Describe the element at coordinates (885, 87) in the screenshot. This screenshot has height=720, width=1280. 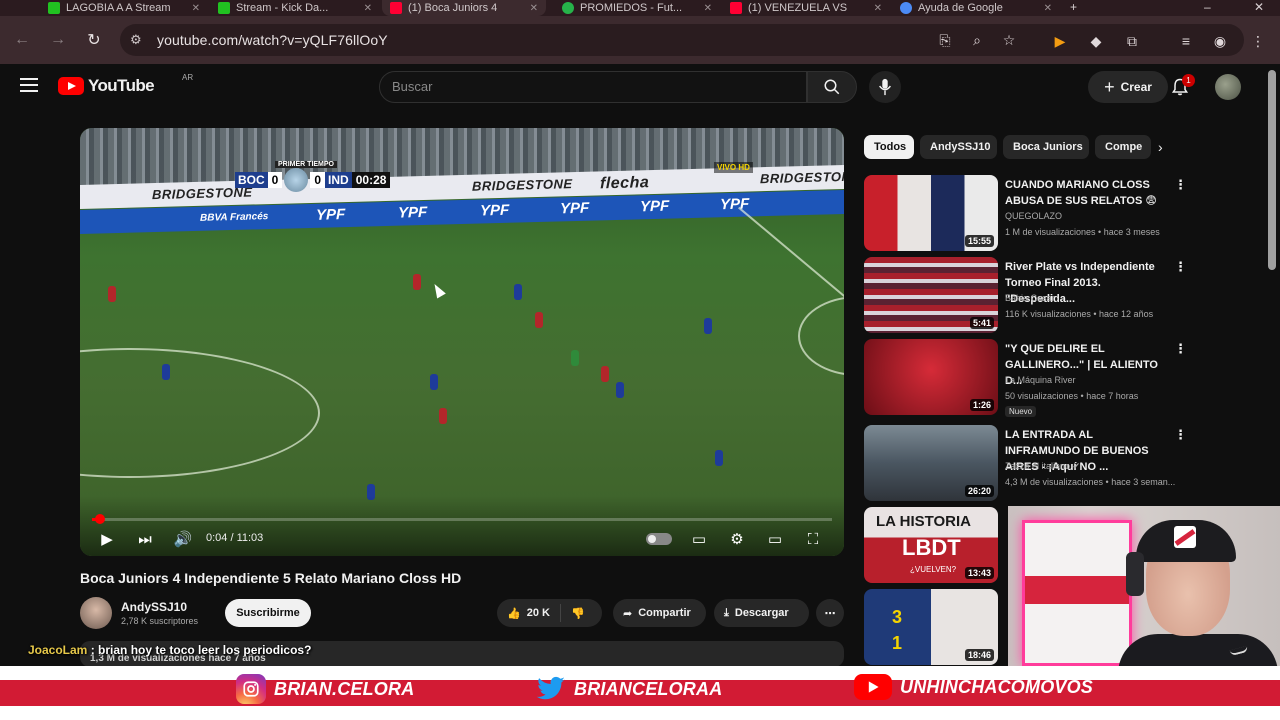
I see `voice-search-button` at that location.